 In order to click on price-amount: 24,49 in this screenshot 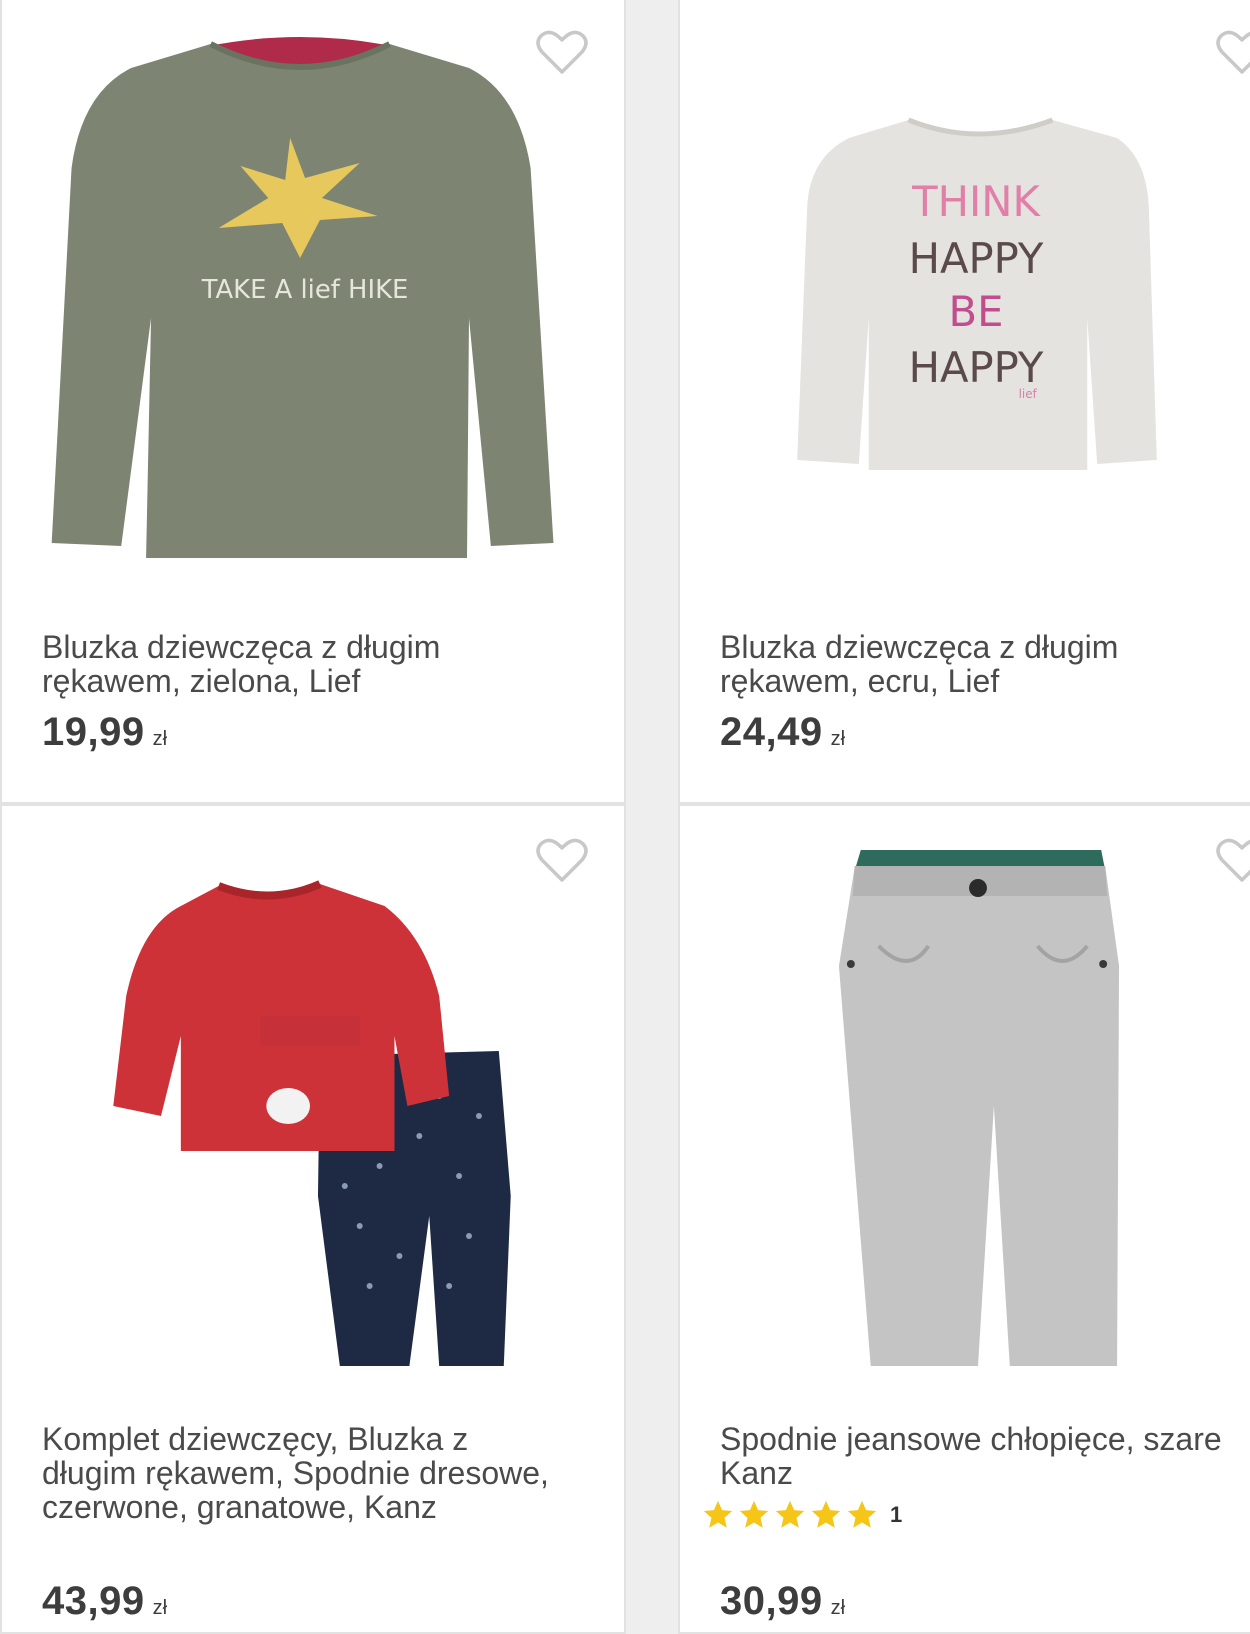, I will do `click(771, 732)`.